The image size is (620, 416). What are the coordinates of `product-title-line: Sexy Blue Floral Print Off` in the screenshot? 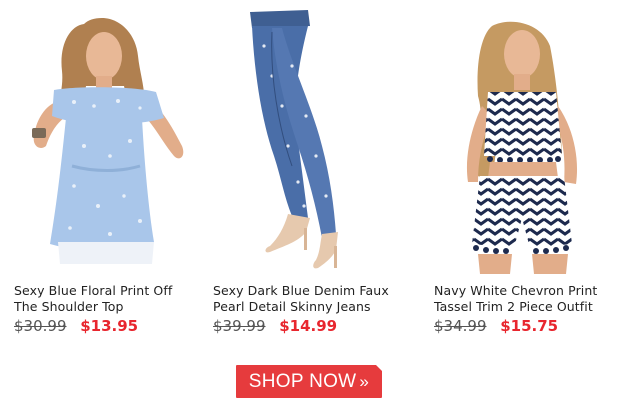 It's located at (109, 291).